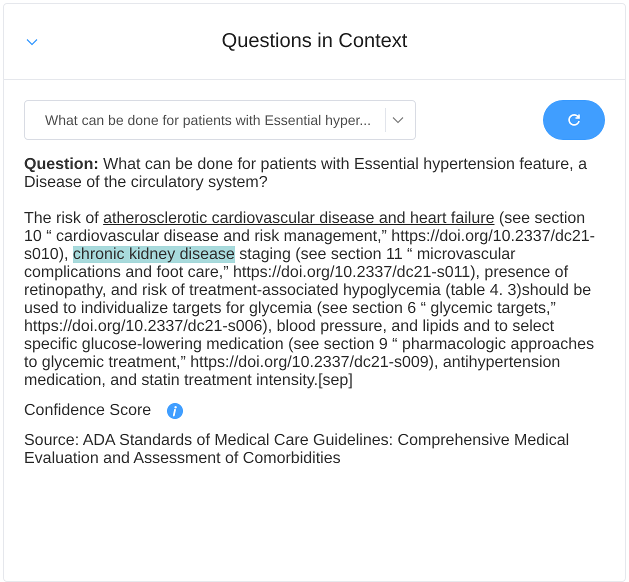 The image size is (629, 582). I want to click on caret-icon, so click(398, 120).